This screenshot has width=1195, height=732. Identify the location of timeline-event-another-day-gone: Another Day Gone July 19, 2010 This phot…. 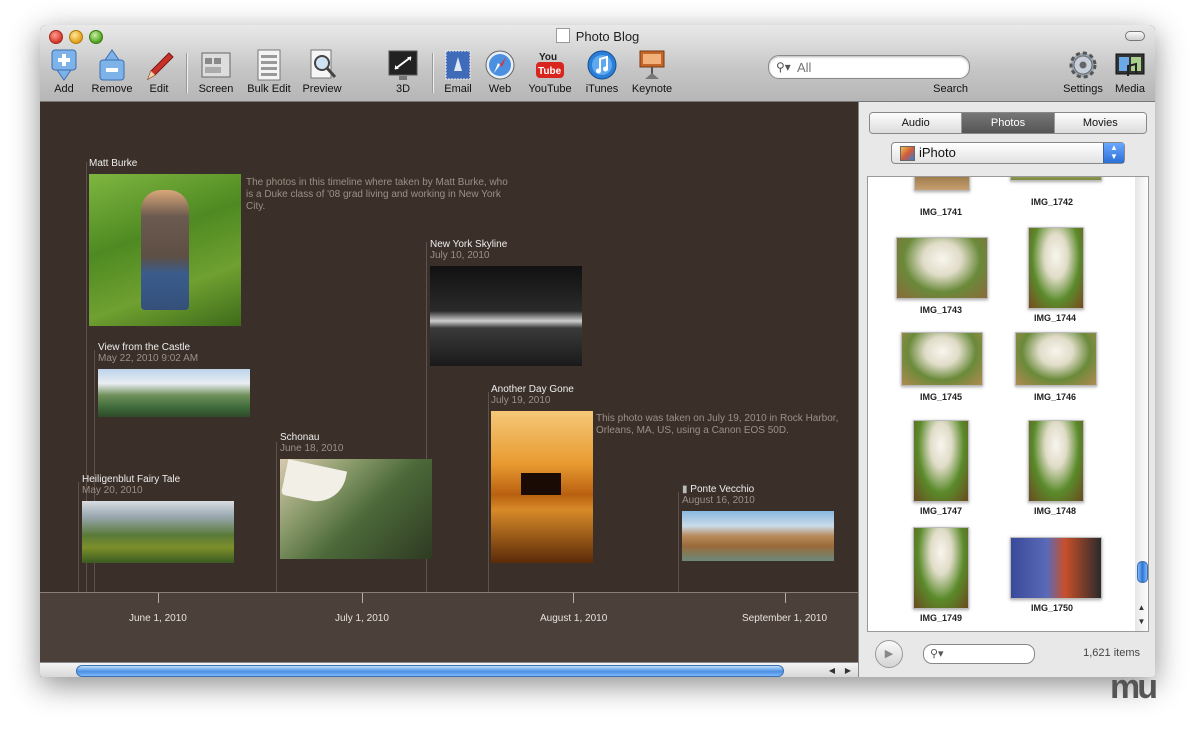
(664, 473).